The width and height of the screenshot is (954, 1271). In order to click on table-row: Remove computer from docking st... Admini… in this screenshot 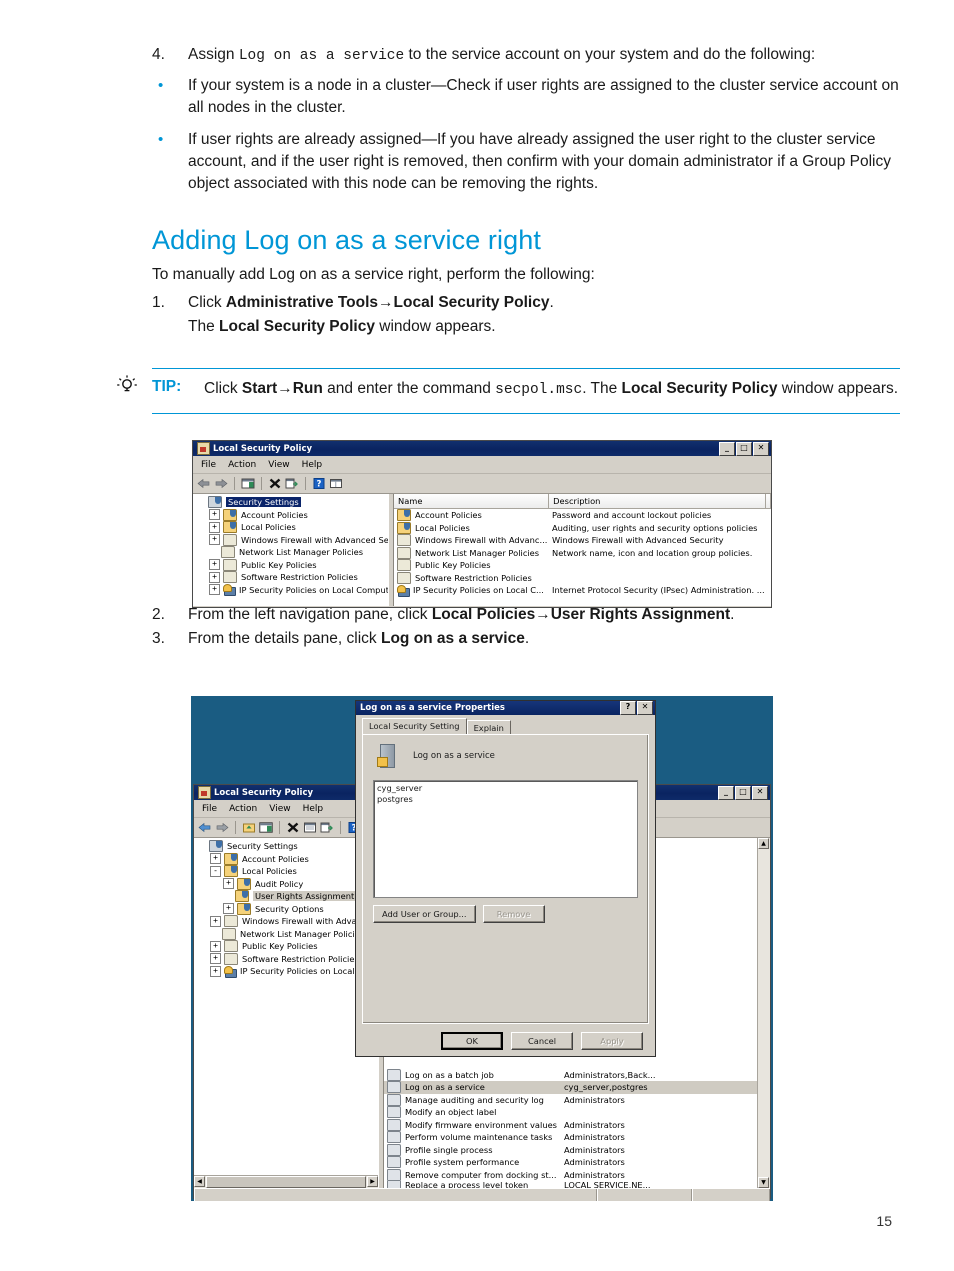, I will do `click(570, 1175)`.